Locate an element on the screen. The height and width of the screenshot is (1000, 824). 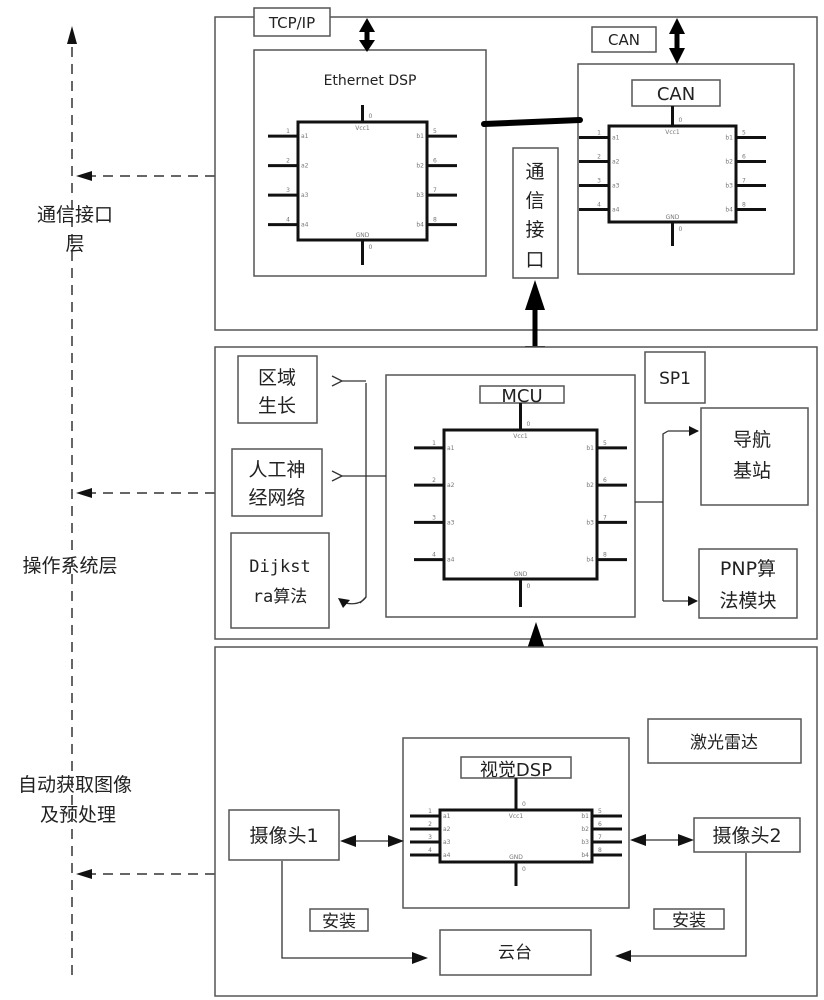
axis-arrow-up-icon is located at coordinates (72, 35).